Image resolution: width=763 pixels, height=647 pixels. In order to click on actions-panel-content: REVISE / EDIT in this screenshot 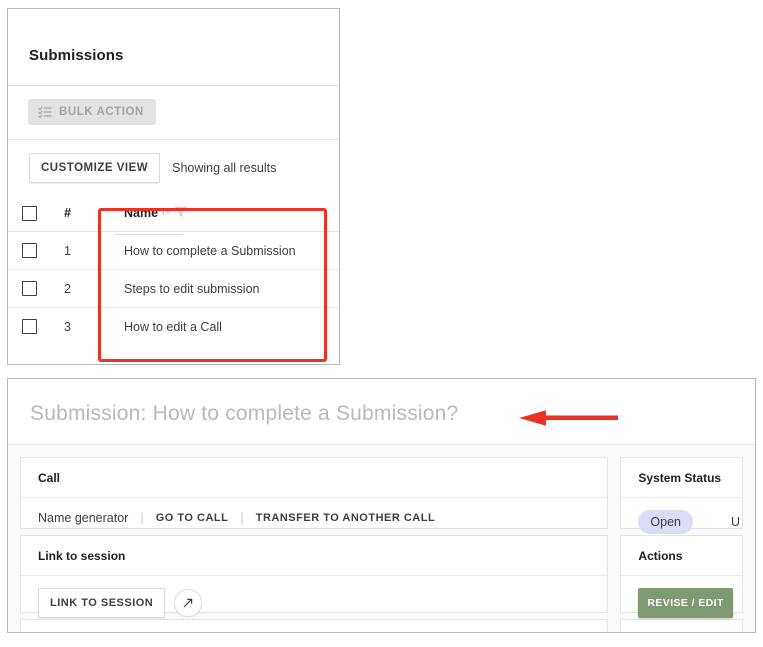, I will do `click(690, 597)`.